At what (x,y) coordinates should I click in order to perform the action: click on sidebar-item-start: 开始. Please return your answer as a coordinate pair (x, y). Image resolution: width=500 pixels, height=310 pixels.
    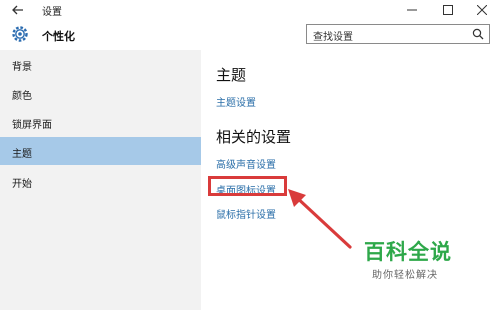
    Looking at the image, I should click on (100, 181).